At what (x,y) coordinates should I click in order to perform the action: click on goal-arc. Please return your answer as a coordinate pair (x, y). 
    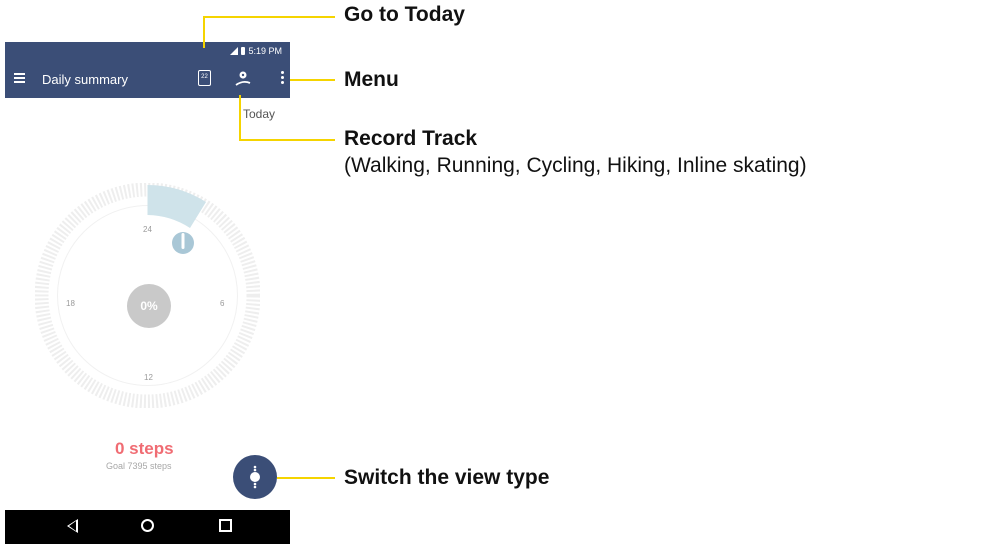
    Looking at the image, I should click on (176, 206).